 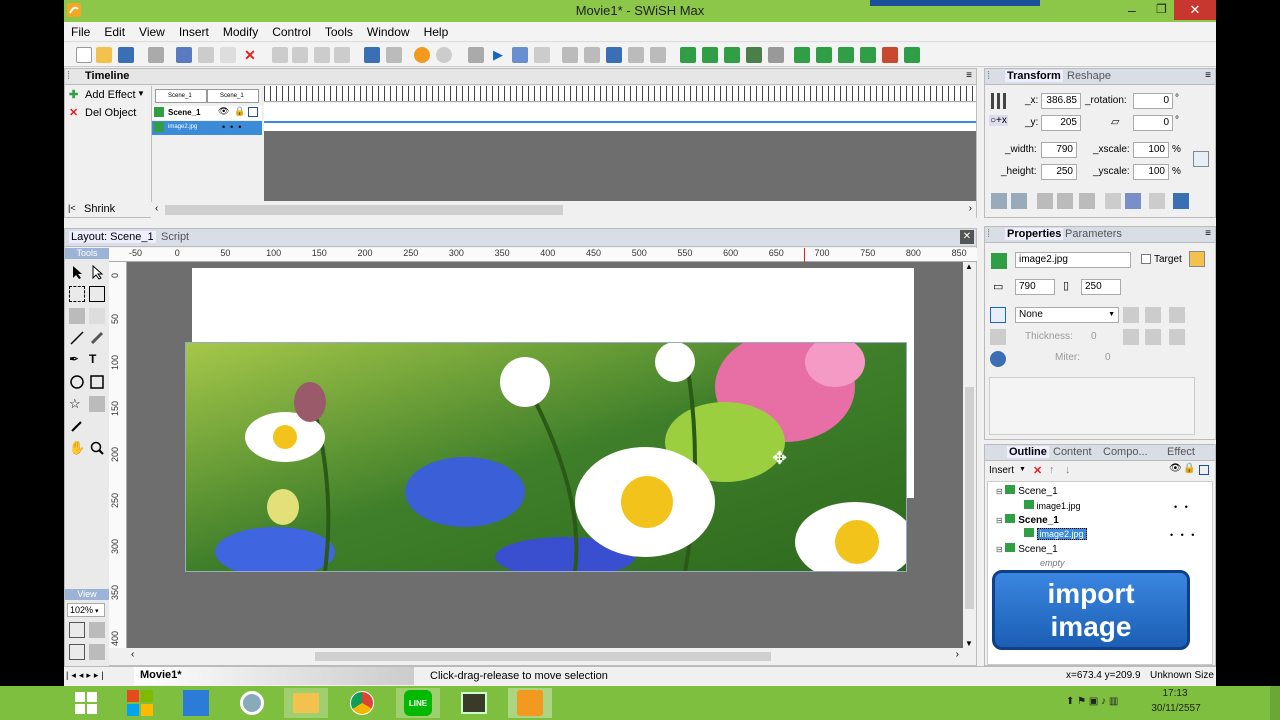 What do you see at coordinates (112, 237) in the screenshot?
I see `tab-layout: Layout: Scene_1` at bounding box center [112, 237].